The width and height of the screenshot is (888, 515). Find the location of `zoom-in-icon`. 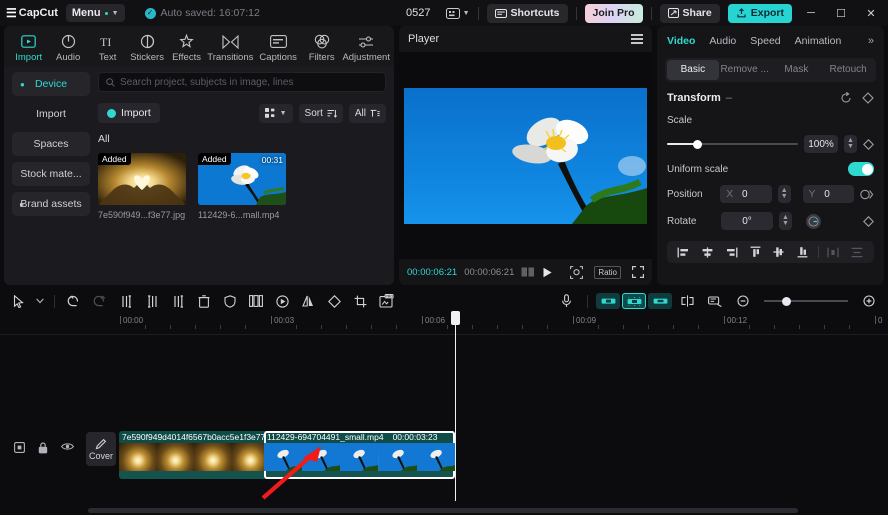

zoom-in-icon is located at coordinates (869, 301).